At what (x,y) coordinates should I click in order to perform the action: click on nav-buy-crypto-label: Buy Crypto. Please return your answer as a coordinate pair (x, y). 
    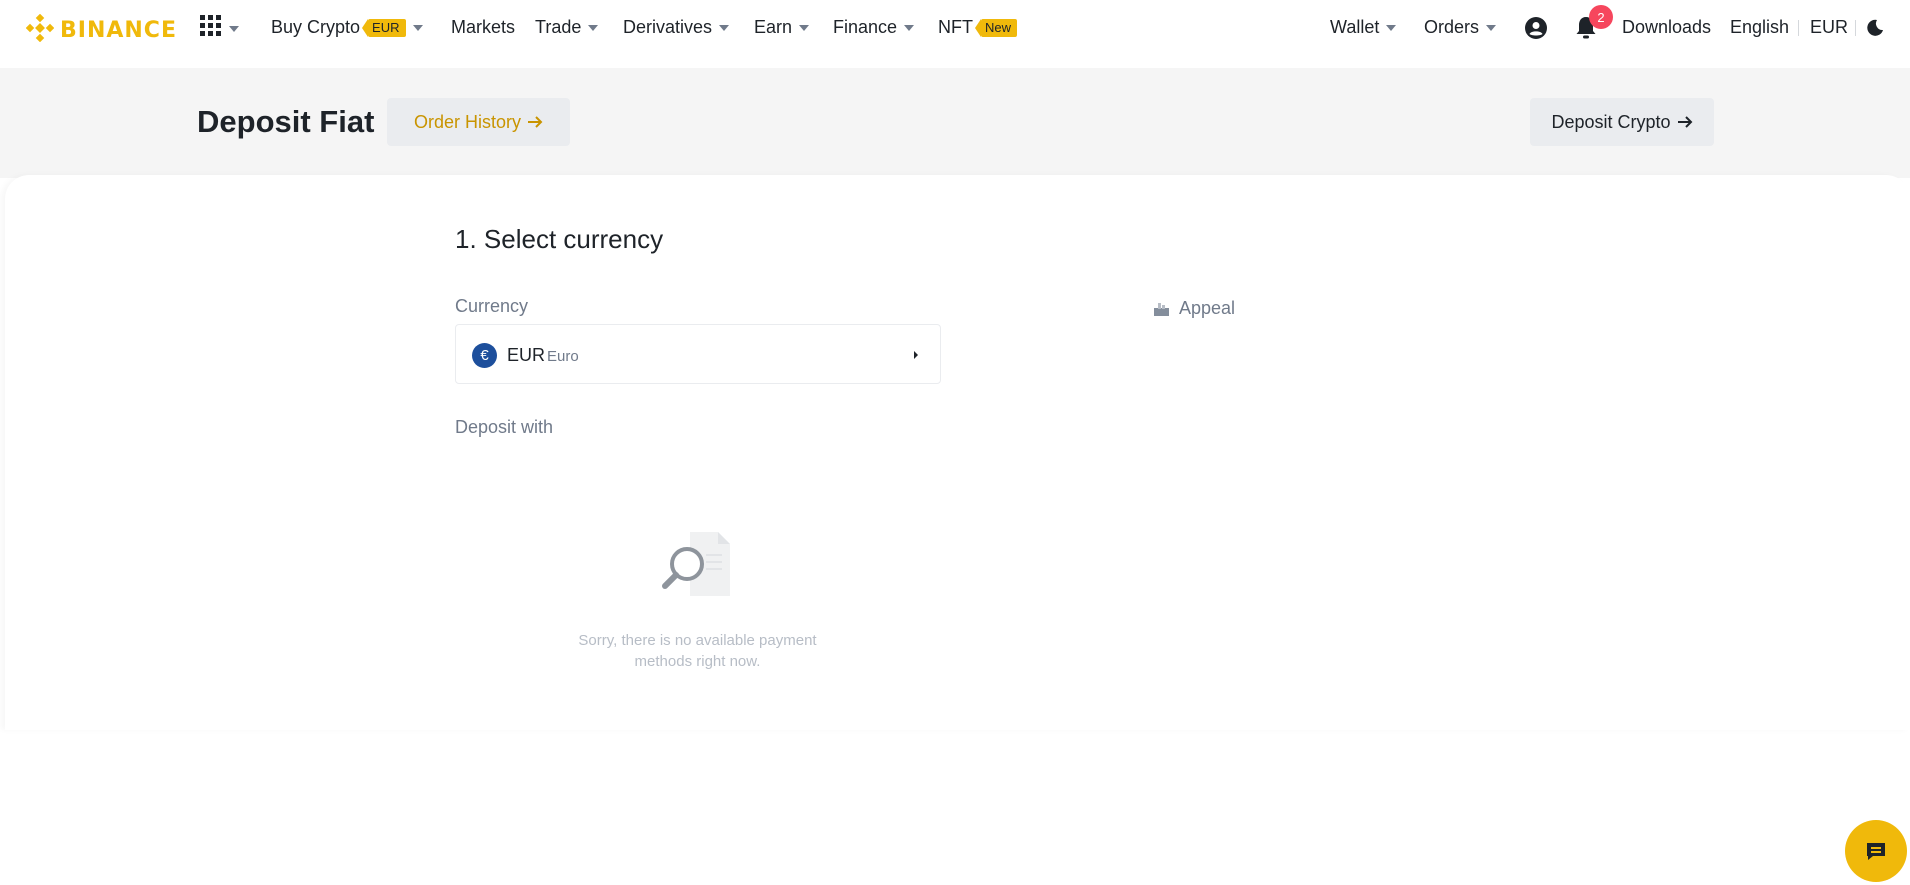
    Looking at the image, I should click on (316, 27).